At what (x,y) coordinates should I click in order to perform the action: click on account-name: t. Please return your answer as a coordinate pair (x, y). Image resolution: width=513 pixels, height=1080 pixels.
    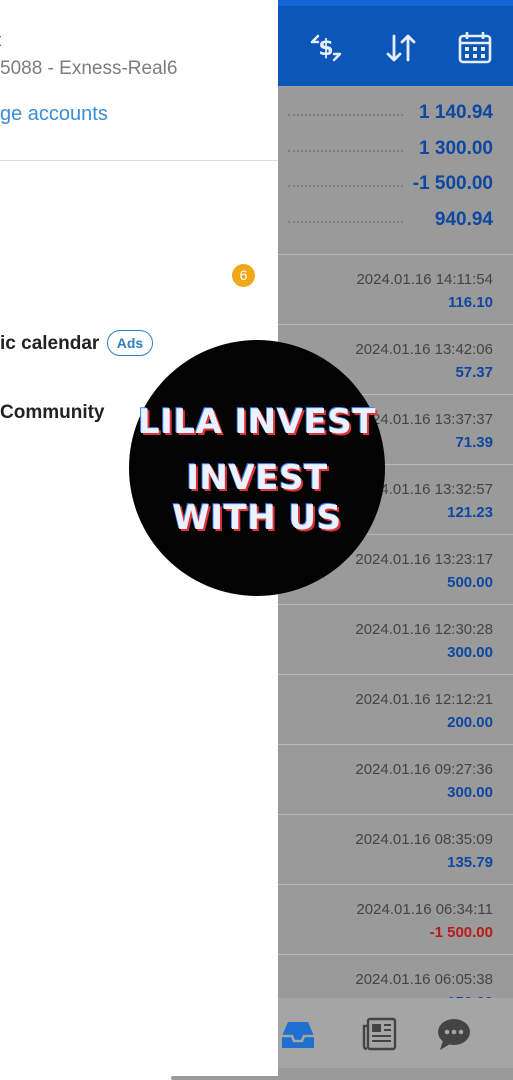
    Looking at the image, I should click on (0, 40).